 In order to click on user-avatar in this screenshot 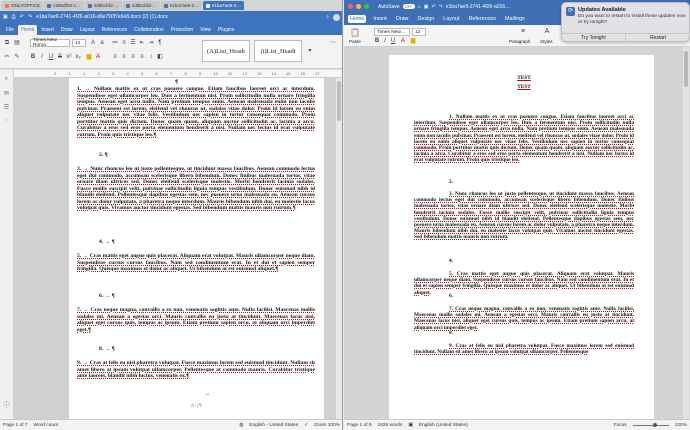, I will do `click(336, 17)`.